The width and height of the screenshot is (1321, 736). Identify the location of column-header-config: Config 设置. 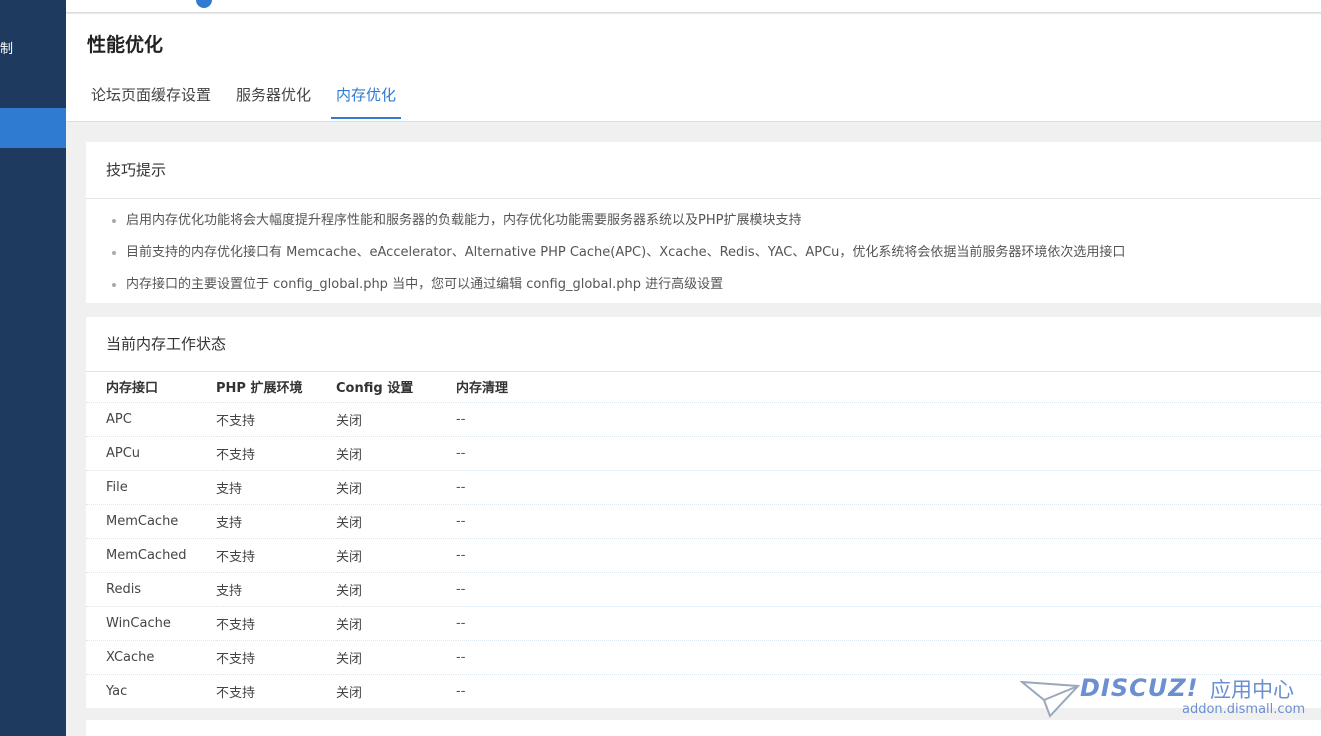
(375, 389).